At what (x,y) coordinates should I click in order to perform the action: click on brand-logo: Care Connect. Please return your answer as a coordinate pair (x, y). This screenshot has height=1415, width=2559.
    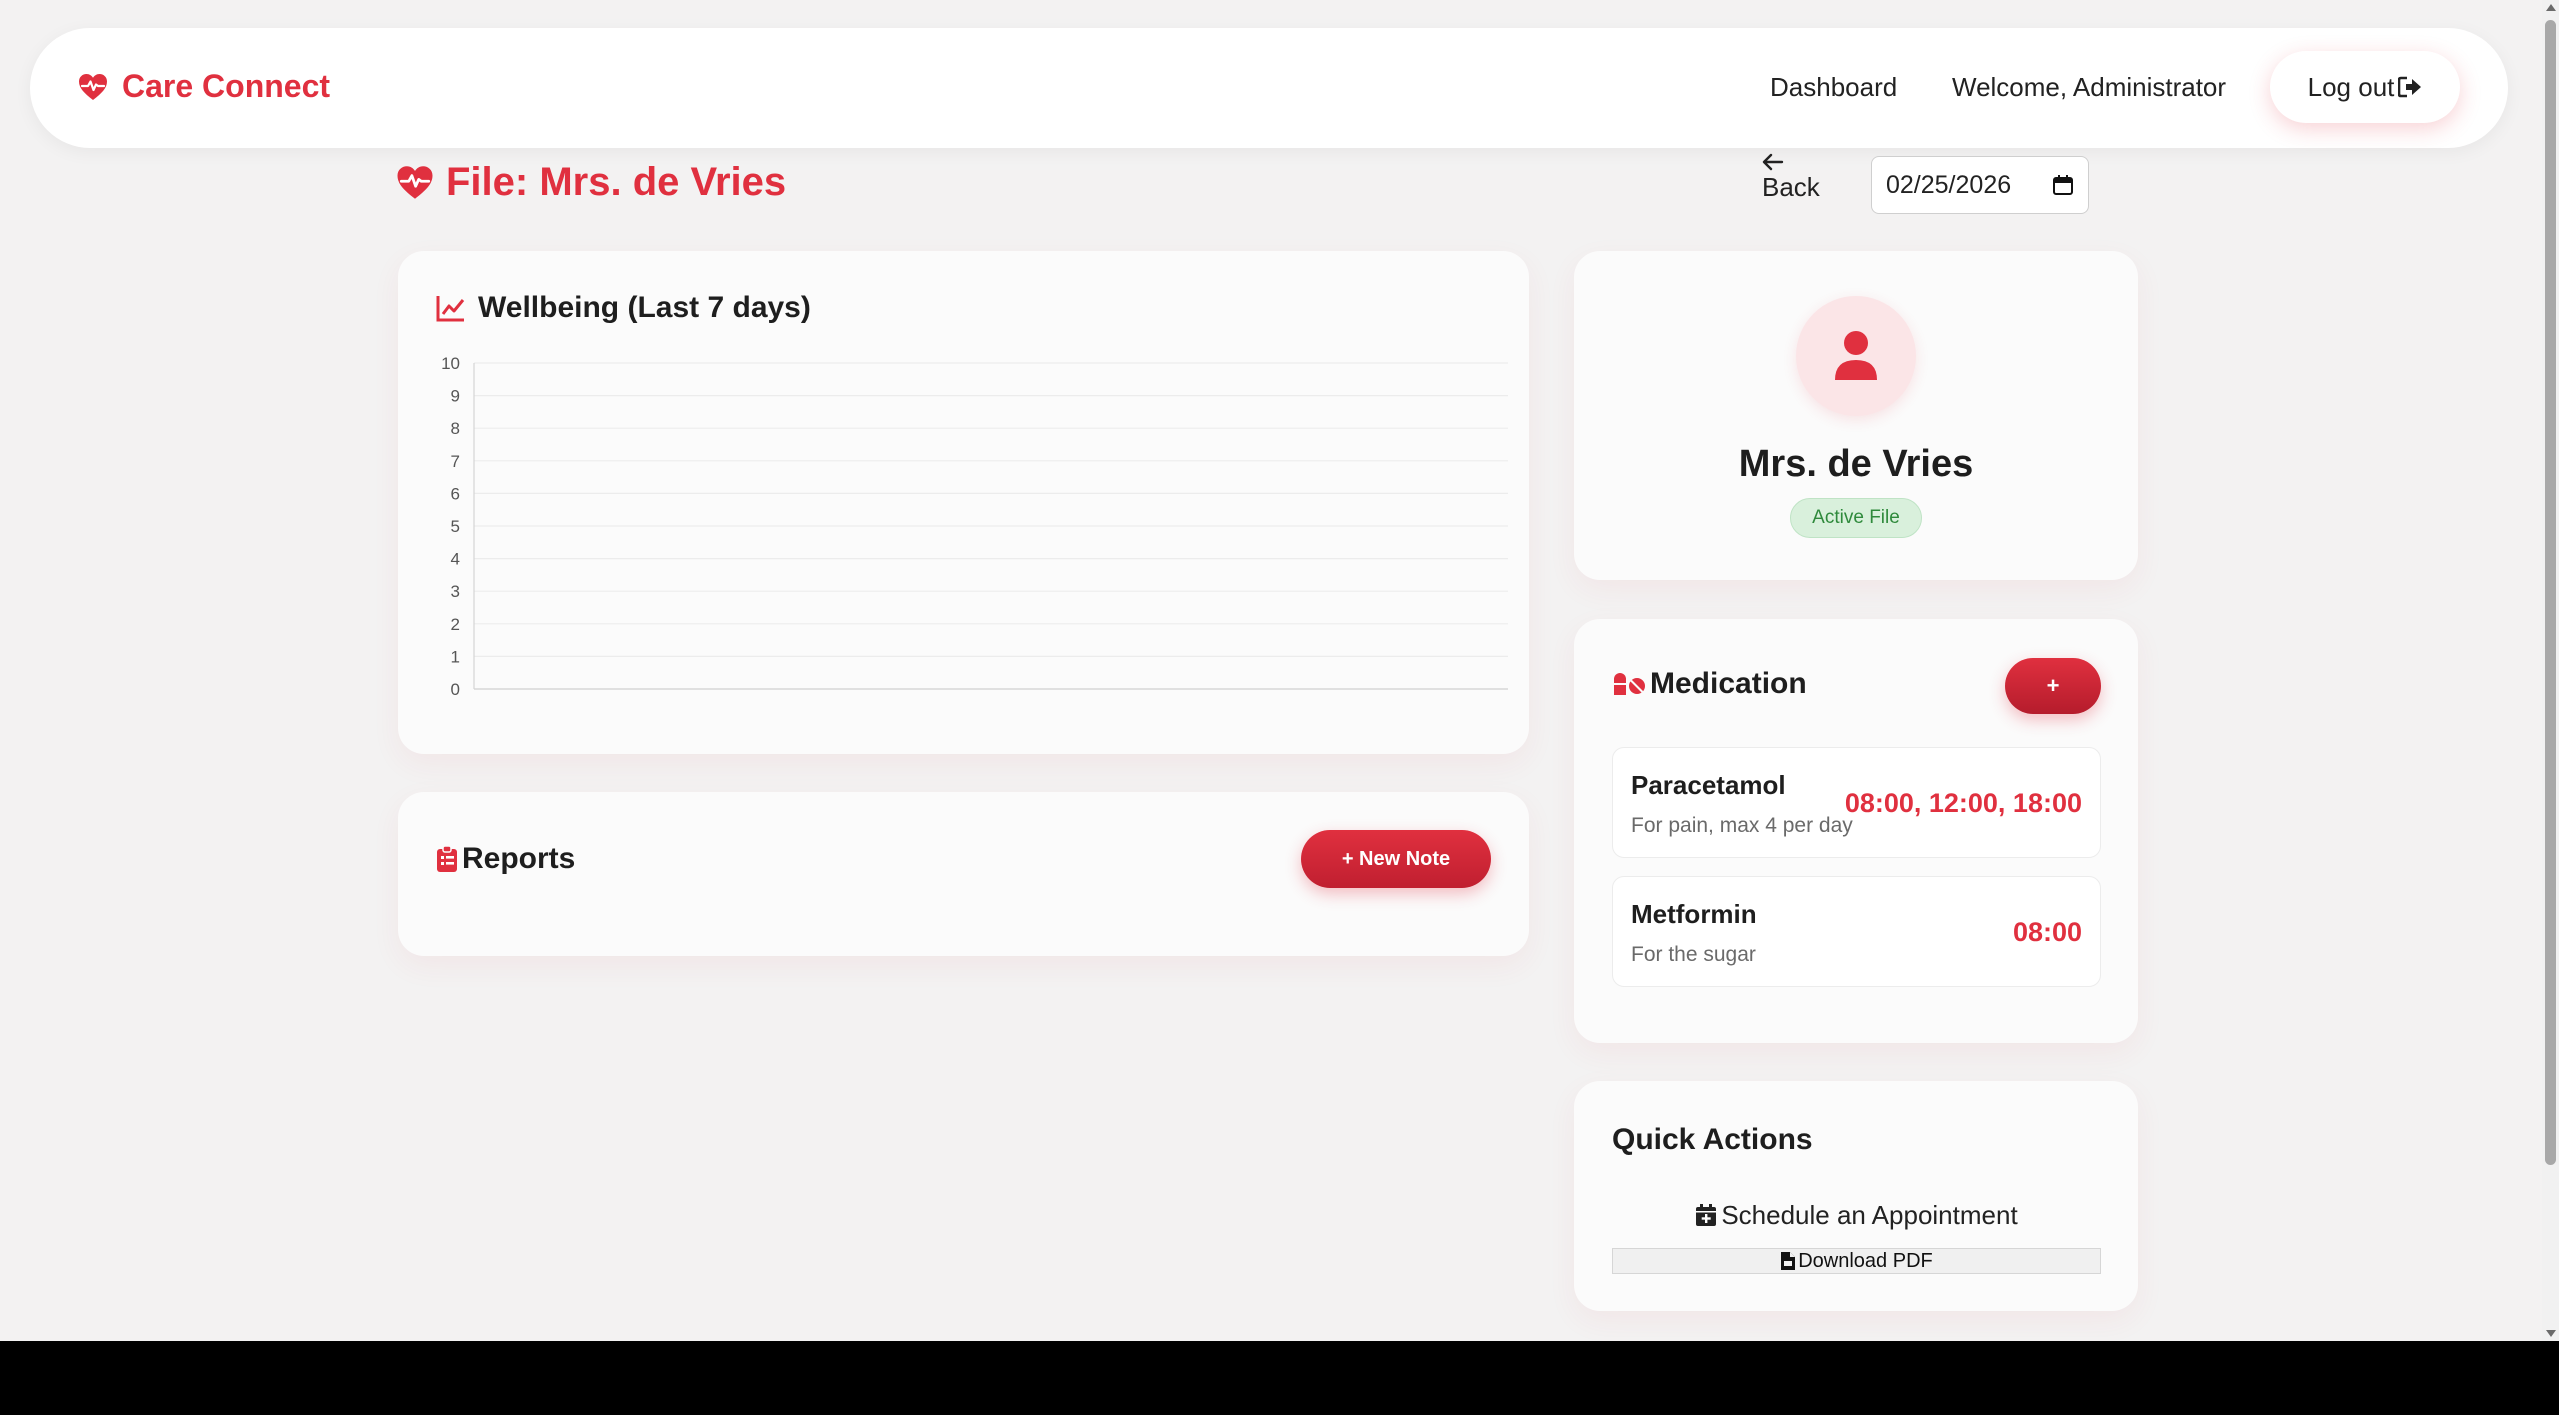
    Looking at the image, I should click on (204, 86).